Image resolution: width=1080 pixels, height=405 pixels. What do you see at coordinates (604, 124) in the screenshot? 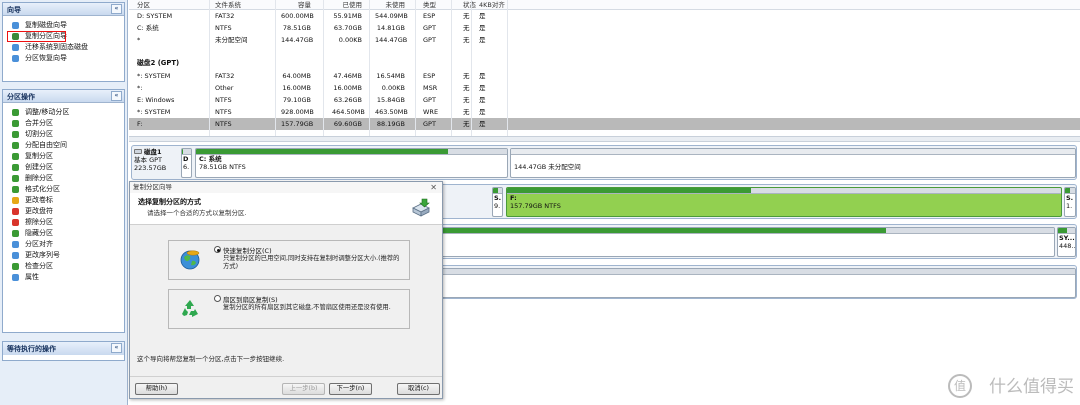
I see `table-row: F: NTFS 157.79GB 69.60GB 88.19GB GPT 无 是` at bounding box center [604, 124].